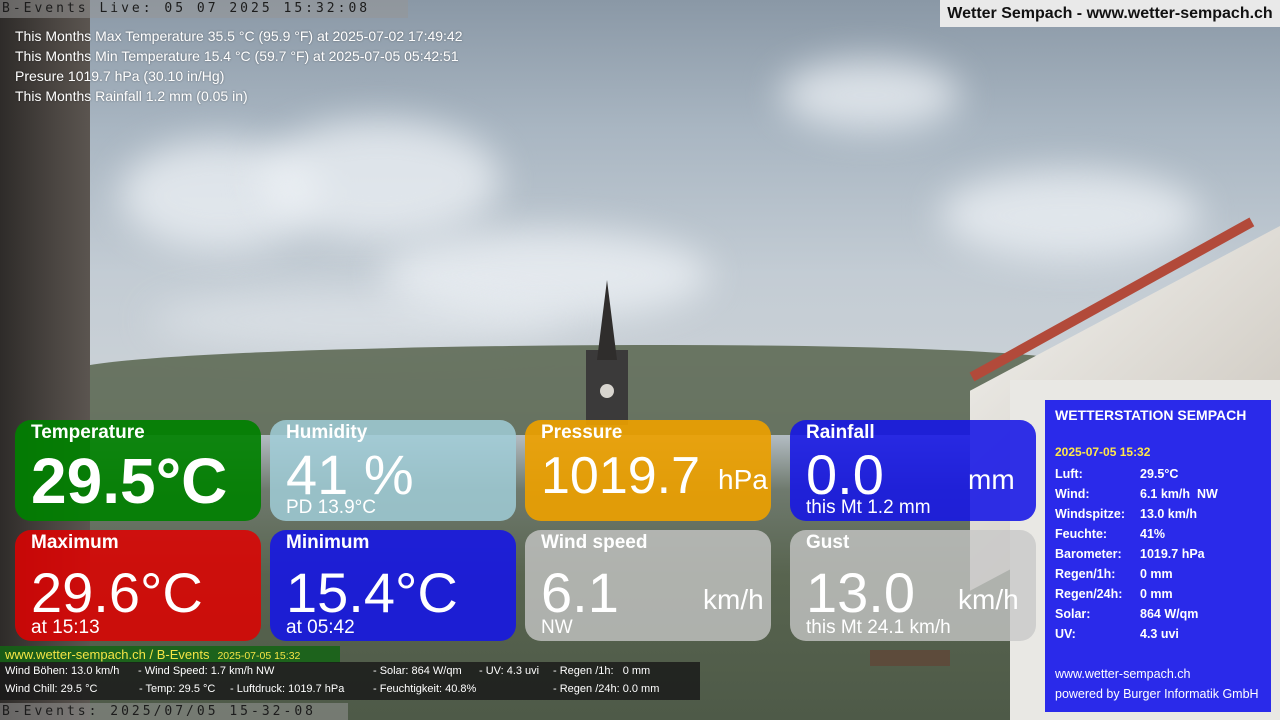 This screenshot has width=1280, height=720. I want to click on tile-label: Maximum, so click(75, 542).